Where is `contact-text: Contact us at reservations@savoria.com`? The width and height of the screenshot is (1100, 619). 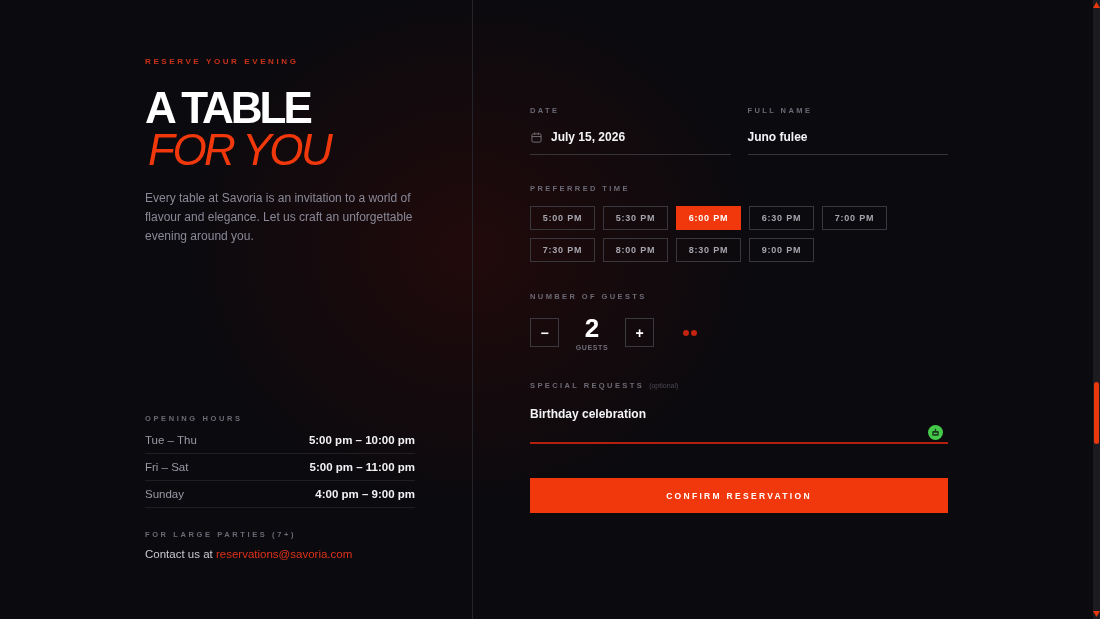 contact-text: Contact us at reservations@savoria.com is located at coordinates (249, 554).